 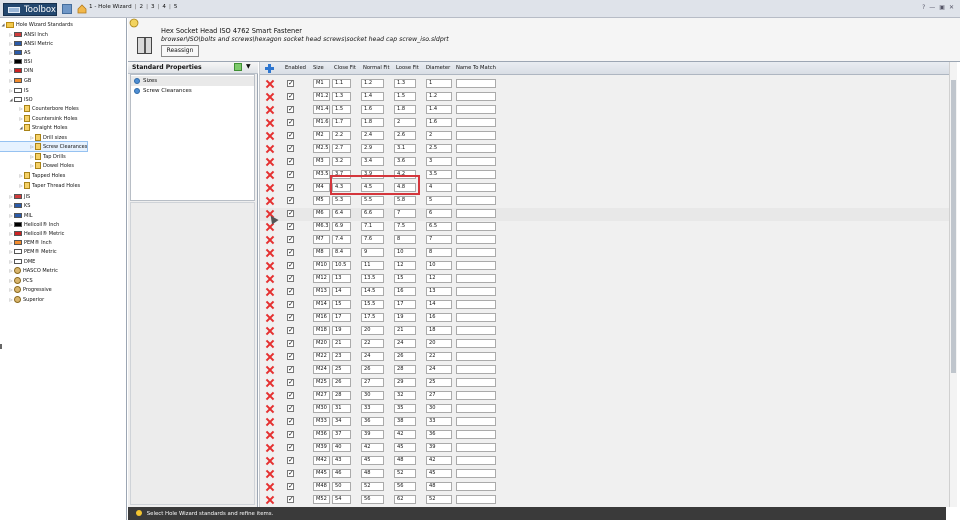 I want to click on tree-item-dme: ▷ DME, so click(x=17, y=261).